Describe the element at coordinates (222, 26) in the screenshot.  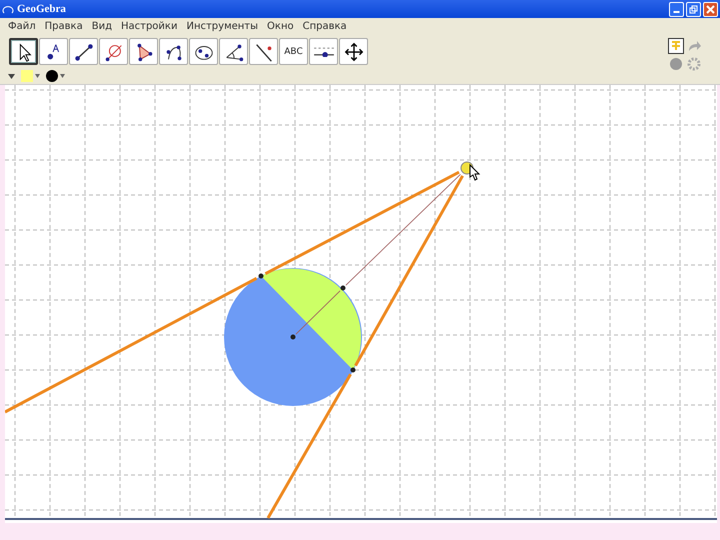
I see `menu-item: Инструменты` at that location.